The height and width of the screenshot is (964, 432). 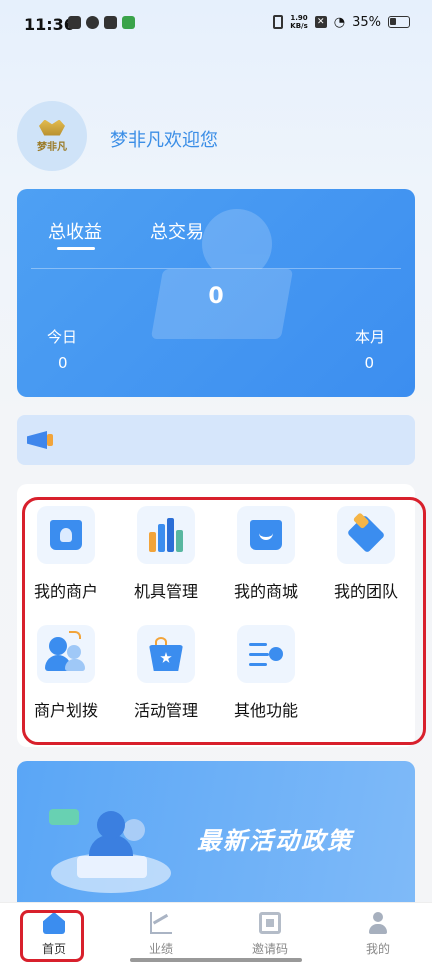 What do you see at coordinates (177, 231) in the screenshot?
I see `tab-total-transaction: 总交易` at bounding box center [177, 231].